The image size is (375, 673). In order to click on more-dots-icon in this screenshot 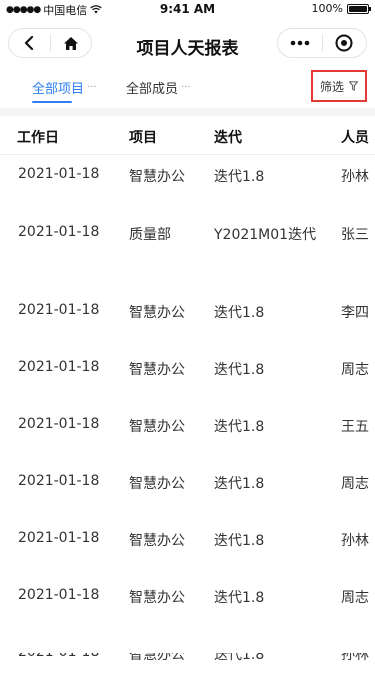, I will do `click(300, 43)`.